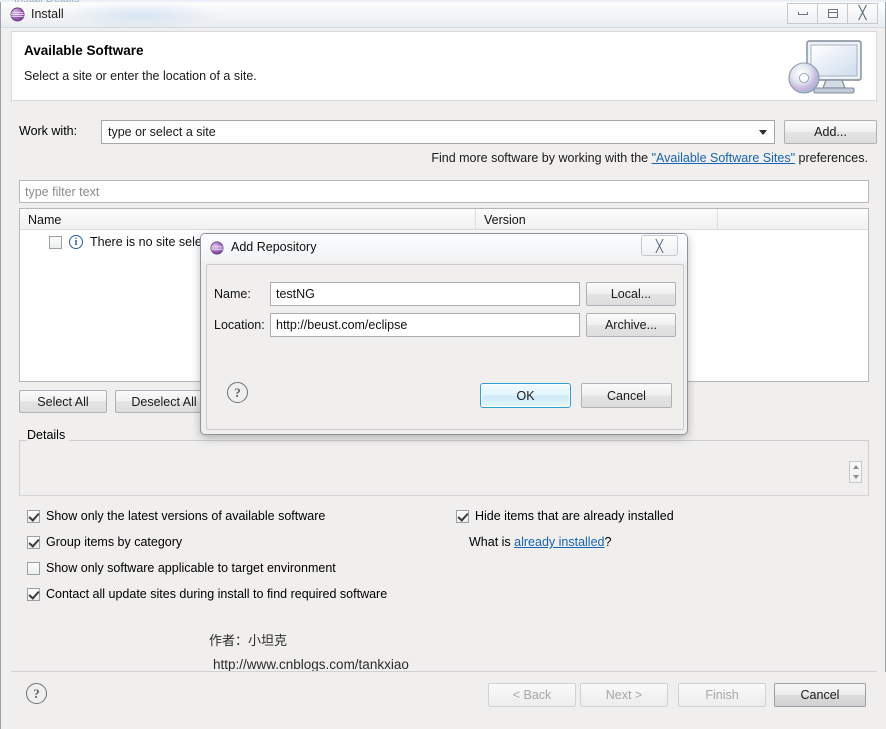 The image size is (886, 729). I want to click on filter-input: type filter text, so click(444, 191).